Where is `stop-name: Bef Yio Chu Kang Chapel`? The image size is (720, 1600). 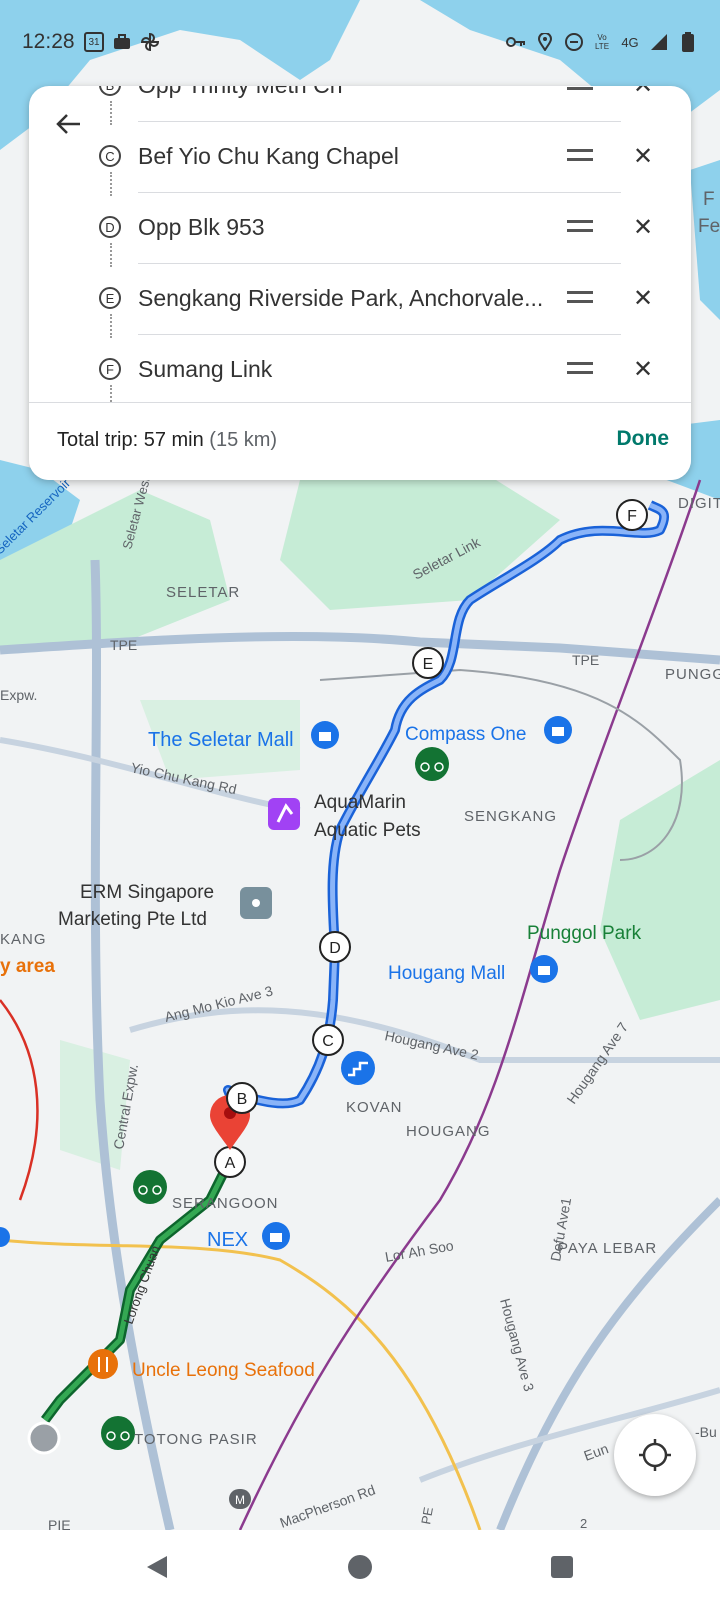
stop-name: Bef Yio Chu Kang Chapel is located at coordinates (345, 156).